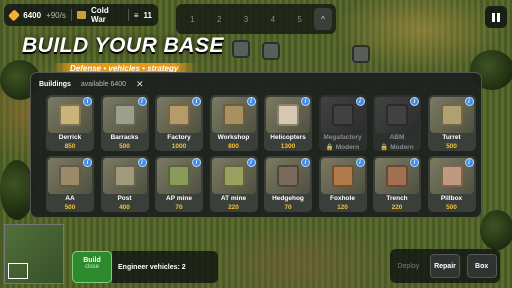 This screenshot has width=512, height=288. Describe the element at coordinates (342, 184) in the screenshot. I see `building-card-foxhole: i Foxhole 120` at that location.